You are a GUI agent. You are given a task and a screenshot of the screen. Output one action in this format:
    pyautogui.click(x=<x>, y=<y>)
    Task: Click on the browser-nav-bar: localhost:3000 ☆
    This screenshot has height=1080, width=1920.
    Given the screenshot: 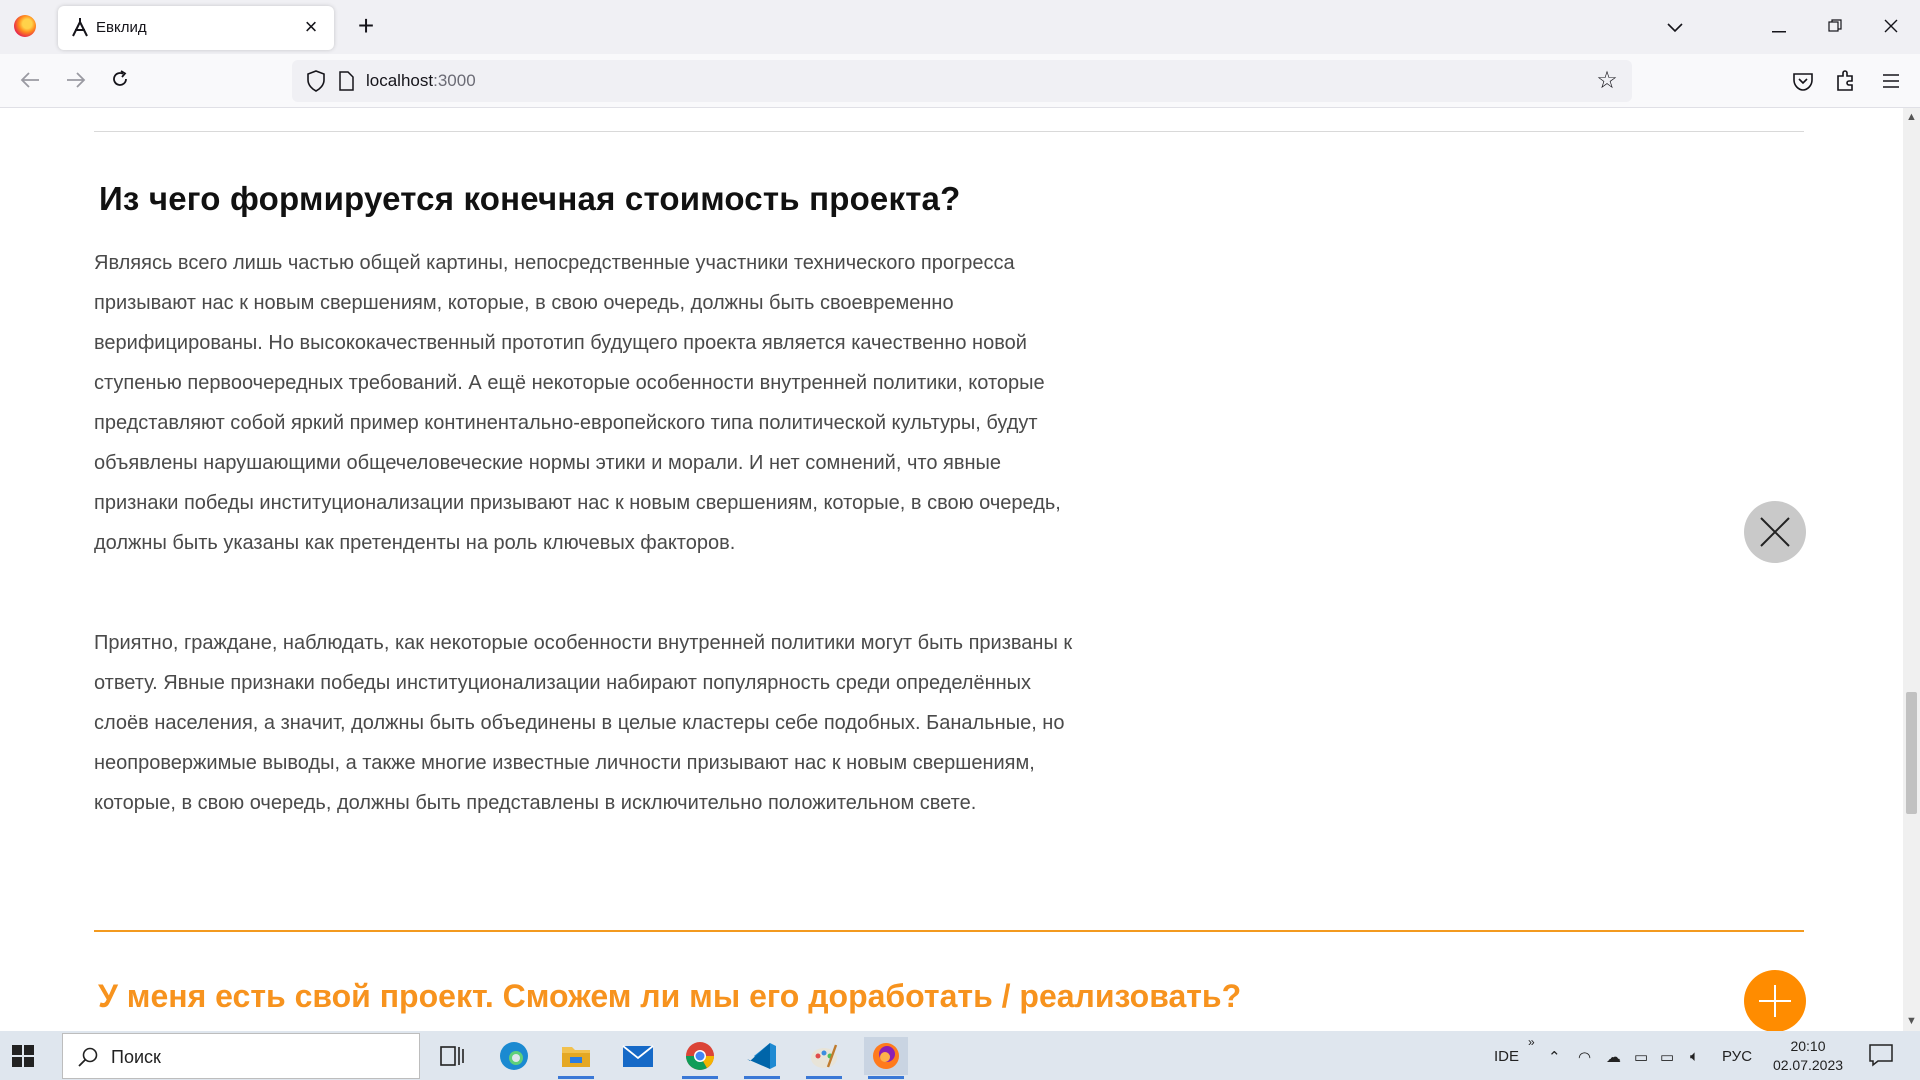 What is the action you would take?
    pyautogui.click(x=960, y=81)
    